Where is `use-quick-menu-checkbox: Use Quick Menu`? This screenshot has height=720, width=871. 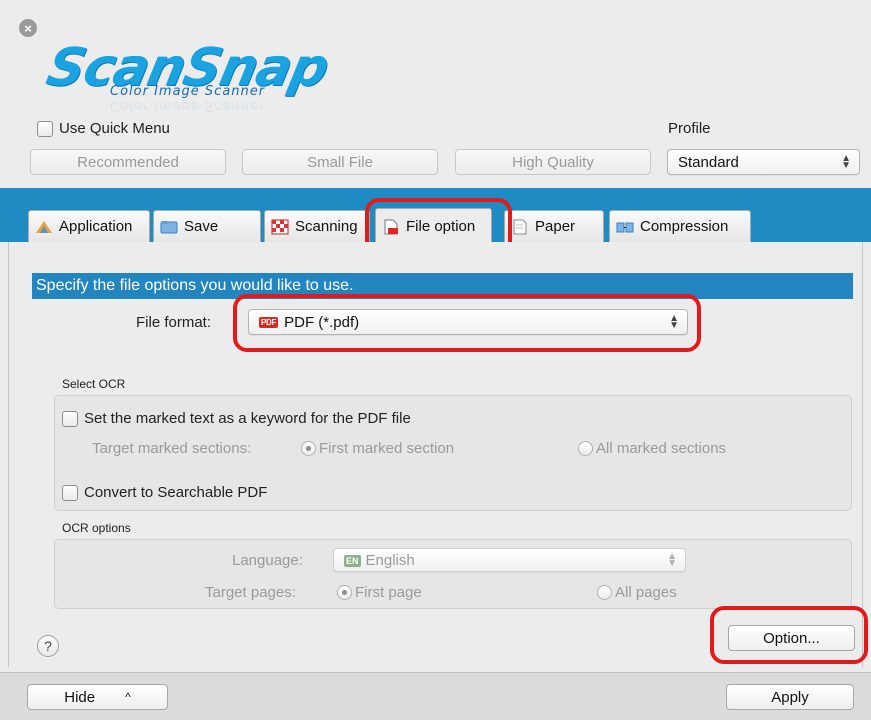
use-quick-menu-checkbox: Use Quick Menu is located at coordinates (103, 128).